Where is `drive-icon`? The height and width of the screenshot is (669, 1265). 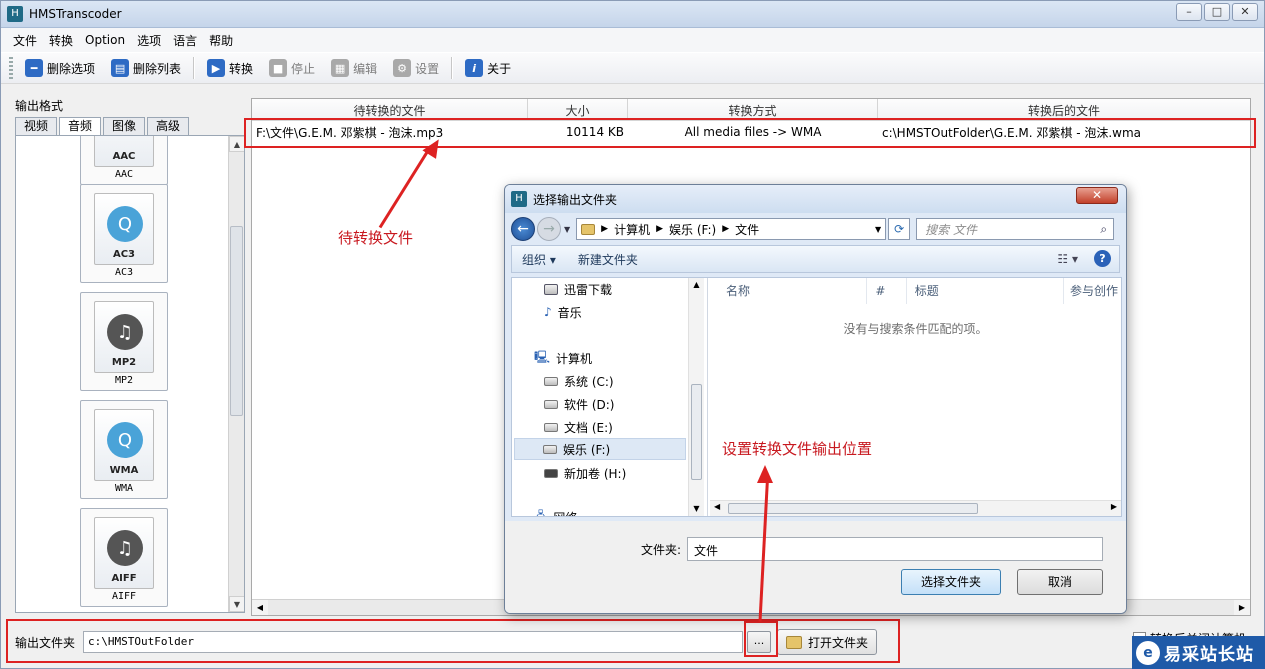 drive-icon is located at coordinates (551, 427).